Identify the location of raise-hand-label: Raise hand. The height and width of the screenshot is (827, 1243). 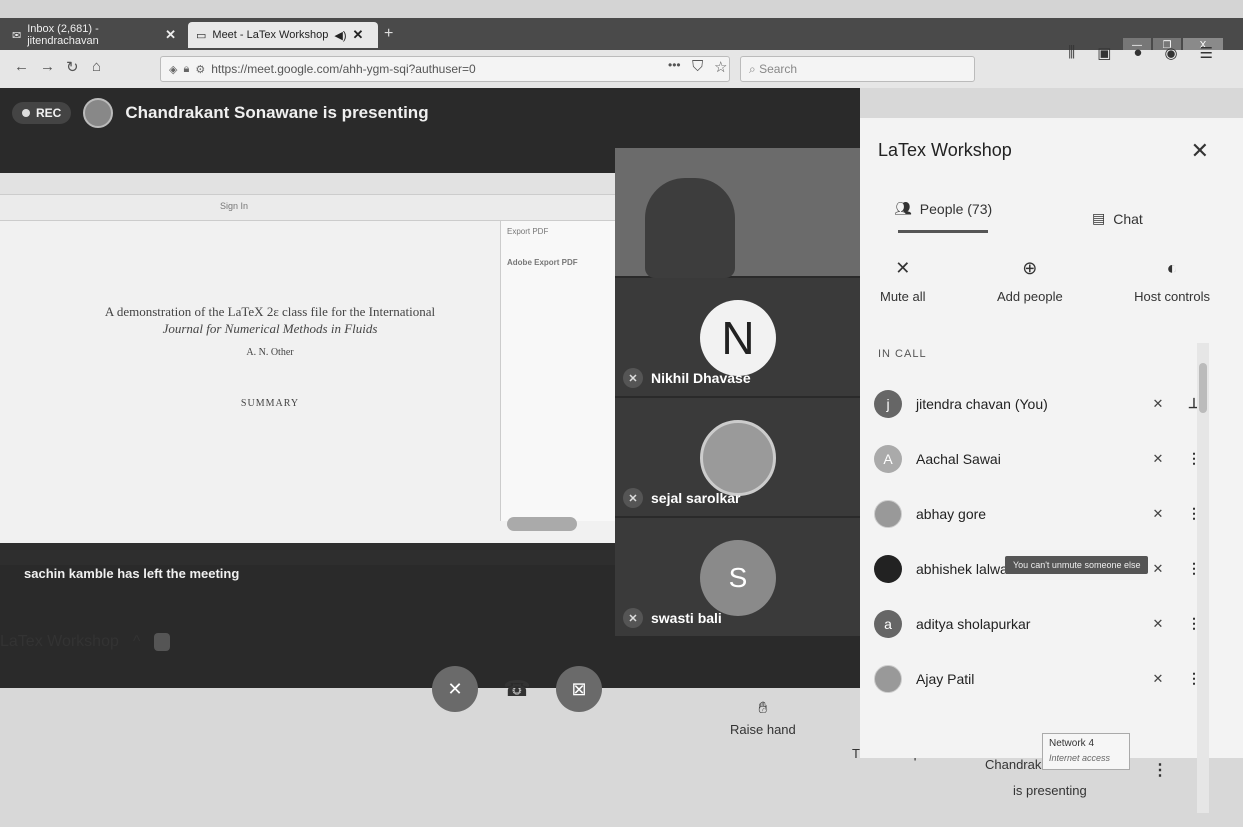
(763, 729).